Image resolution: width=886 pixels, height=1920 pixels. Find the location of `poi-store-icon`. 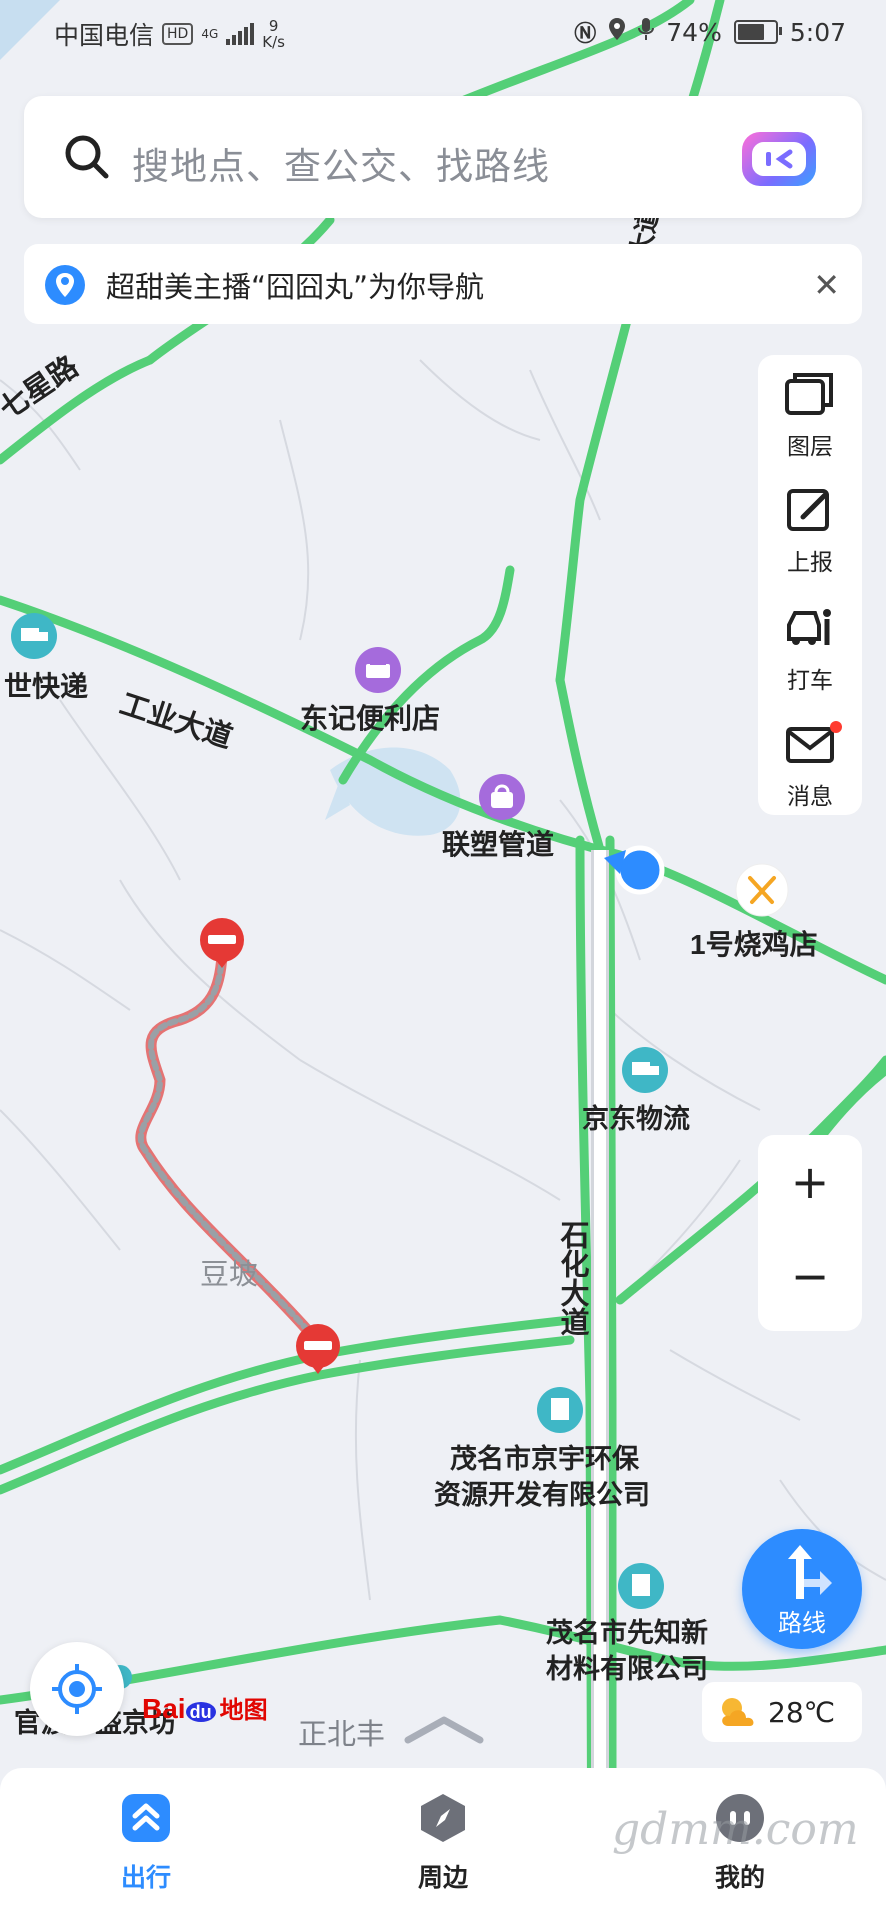

poi-store-icon is located at coordinates (378, 670).